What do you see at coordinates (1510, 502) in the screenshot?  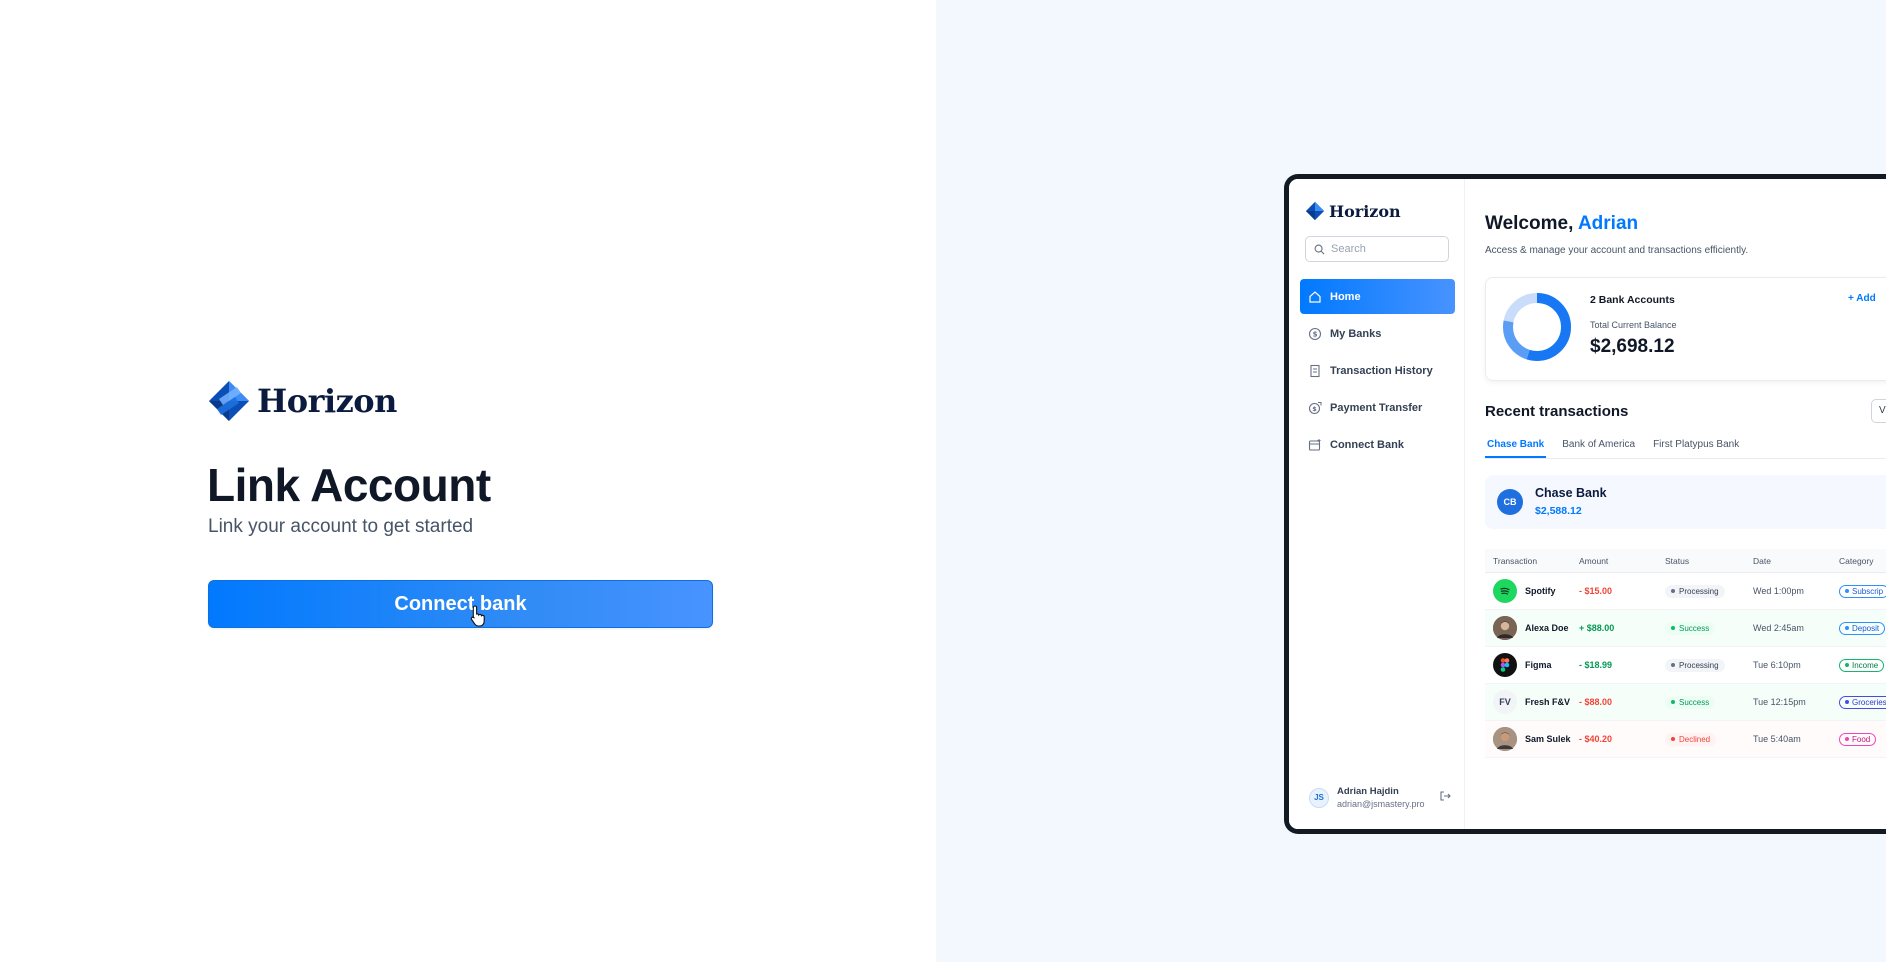 I see `bank-logo: CB` at bounding box center [1510, 502].